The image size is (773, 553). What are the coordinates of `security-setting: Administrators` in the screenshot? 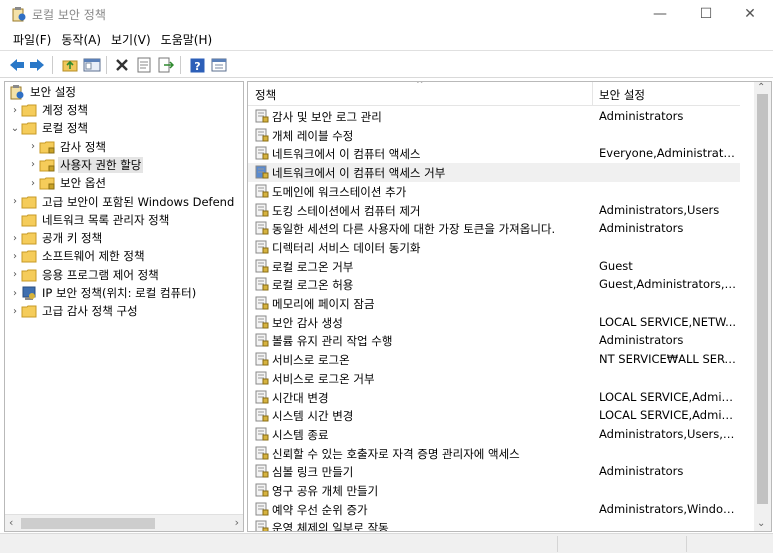 It's located at (641, 228).